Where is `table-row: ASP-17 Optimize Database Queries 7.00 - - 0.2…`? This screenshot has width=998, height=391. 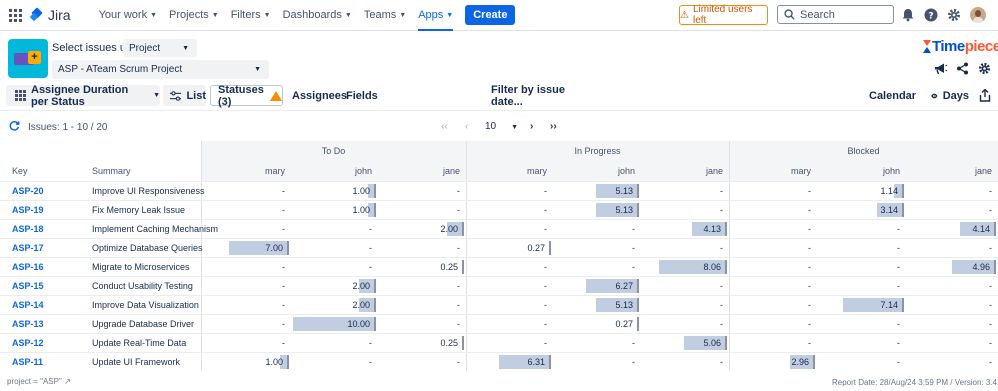 table-row: ASP-17 Optimize Database Queries 7.00 - - 0.2… is located at coordinates (499, 247).